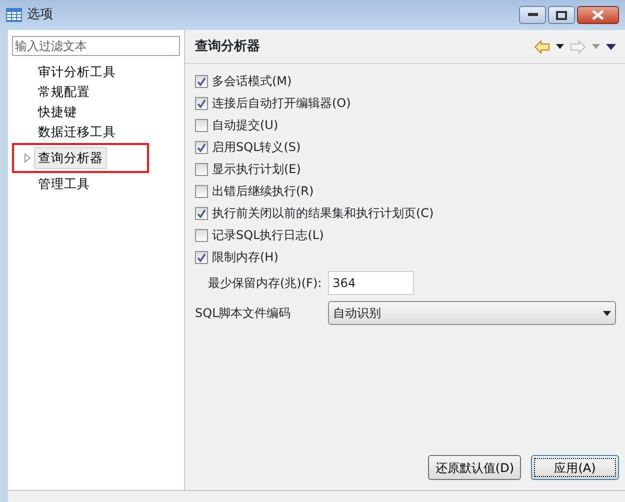  I want to click on close-icon, so click(598, 15).